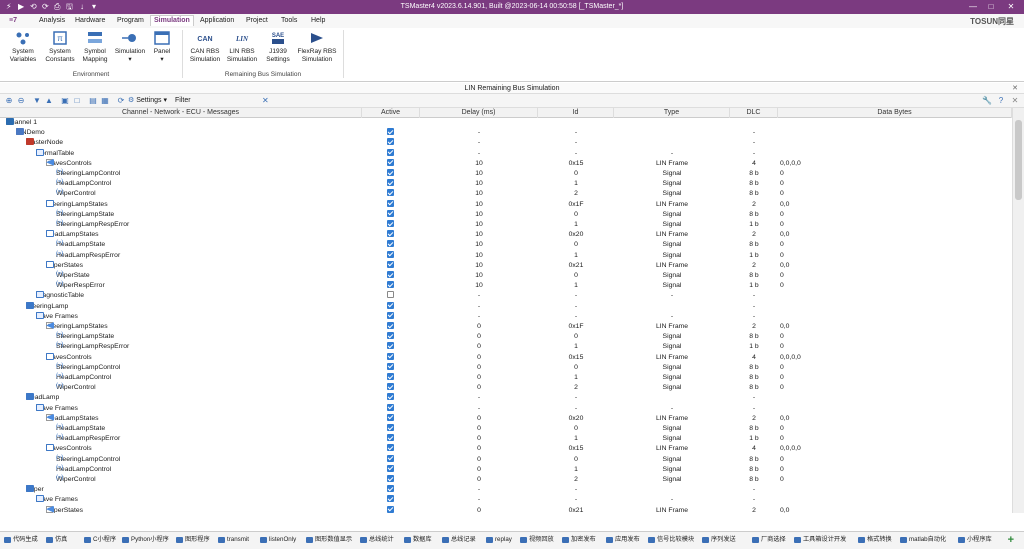  I want to click on vertical-scrollbar, so click(1018, 310).